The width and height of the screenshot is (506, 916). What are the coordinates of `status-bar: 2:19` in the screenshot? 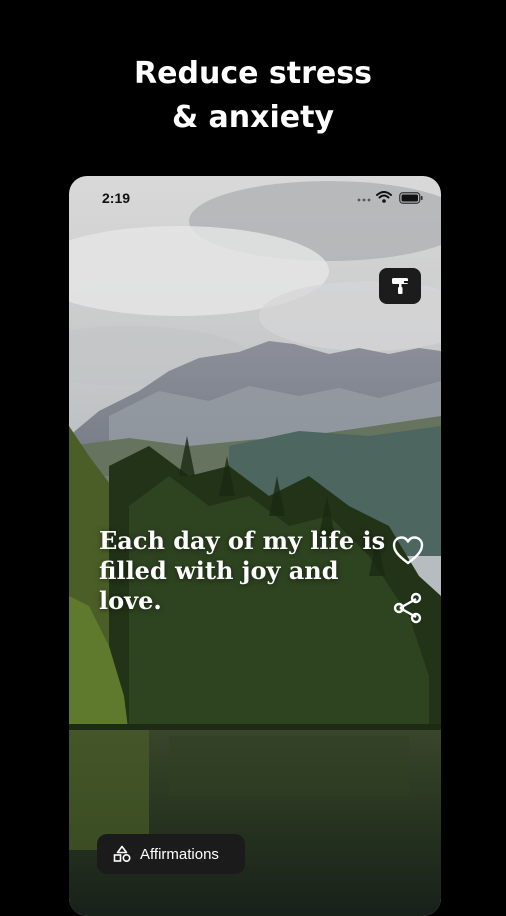 It's located at (255, 198).